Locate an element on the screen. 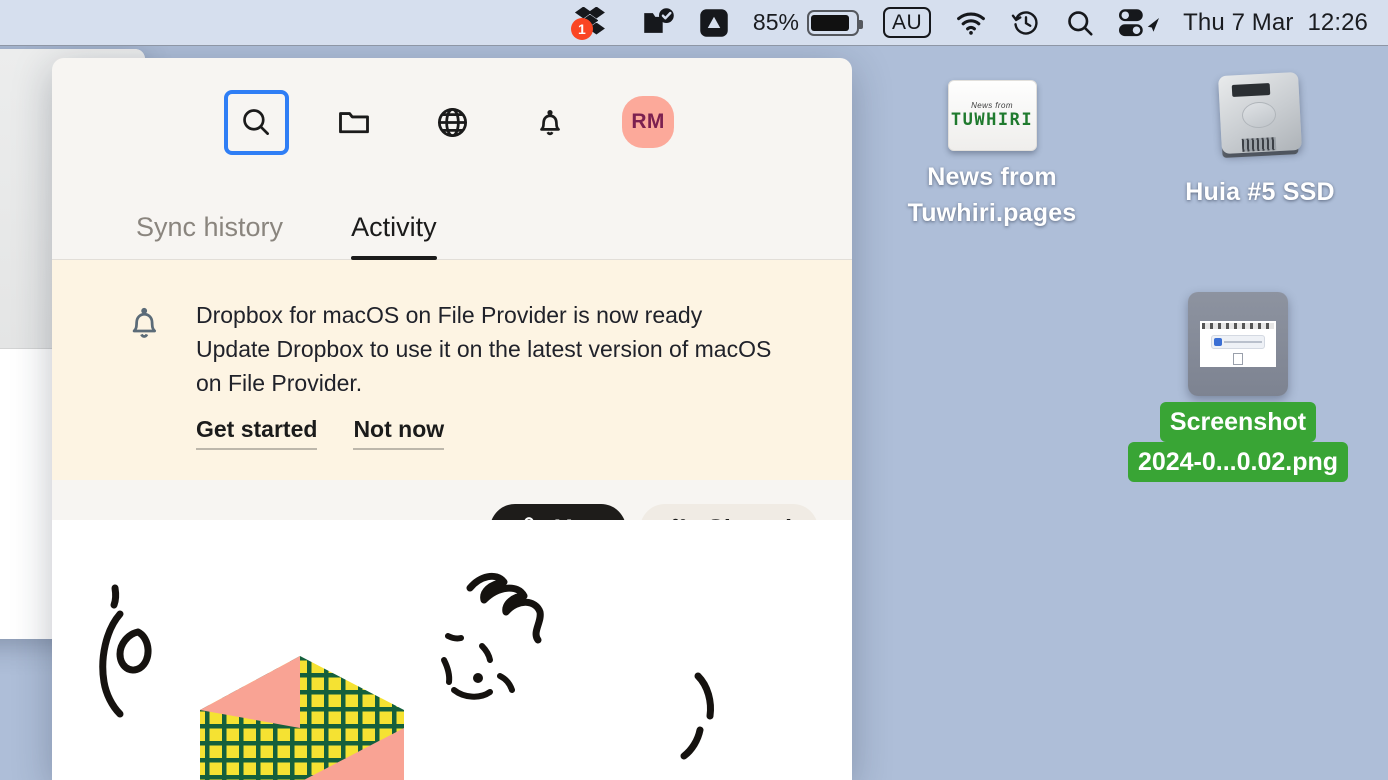 This screenshot has width=1388, height=780. battery-icon is located at coordinates (834, 22).